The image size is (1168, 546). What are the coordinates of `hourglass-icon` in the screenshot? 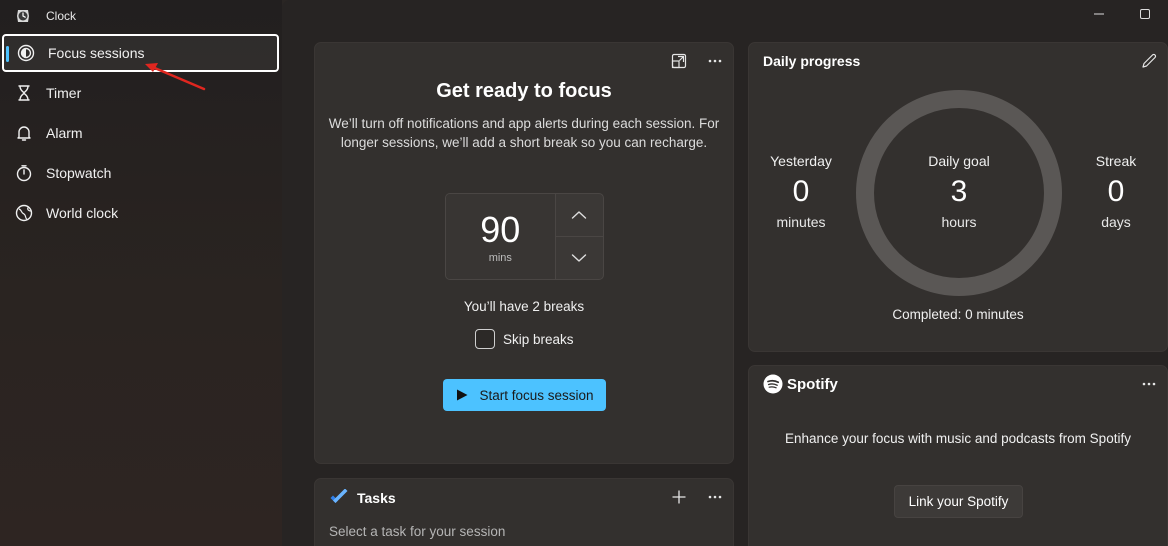 It's located at (24, 93).